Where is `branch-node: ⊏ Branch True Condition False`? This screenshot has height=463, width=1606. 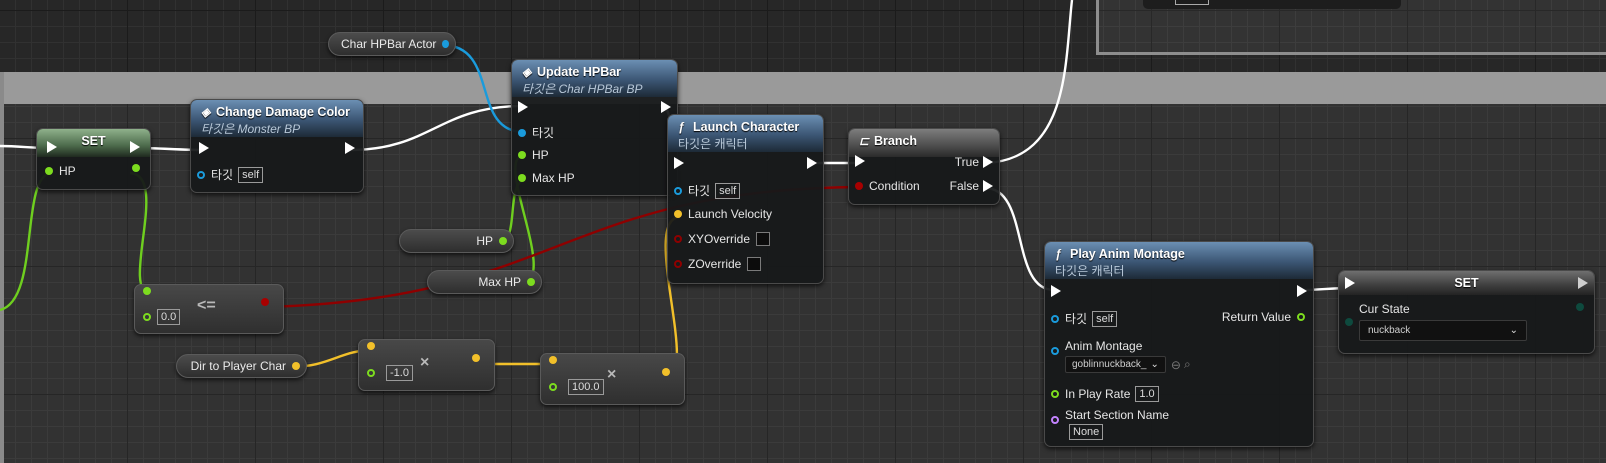
branch-node: ⊏ Branch True Condition False is located at coordinates (924, 166).